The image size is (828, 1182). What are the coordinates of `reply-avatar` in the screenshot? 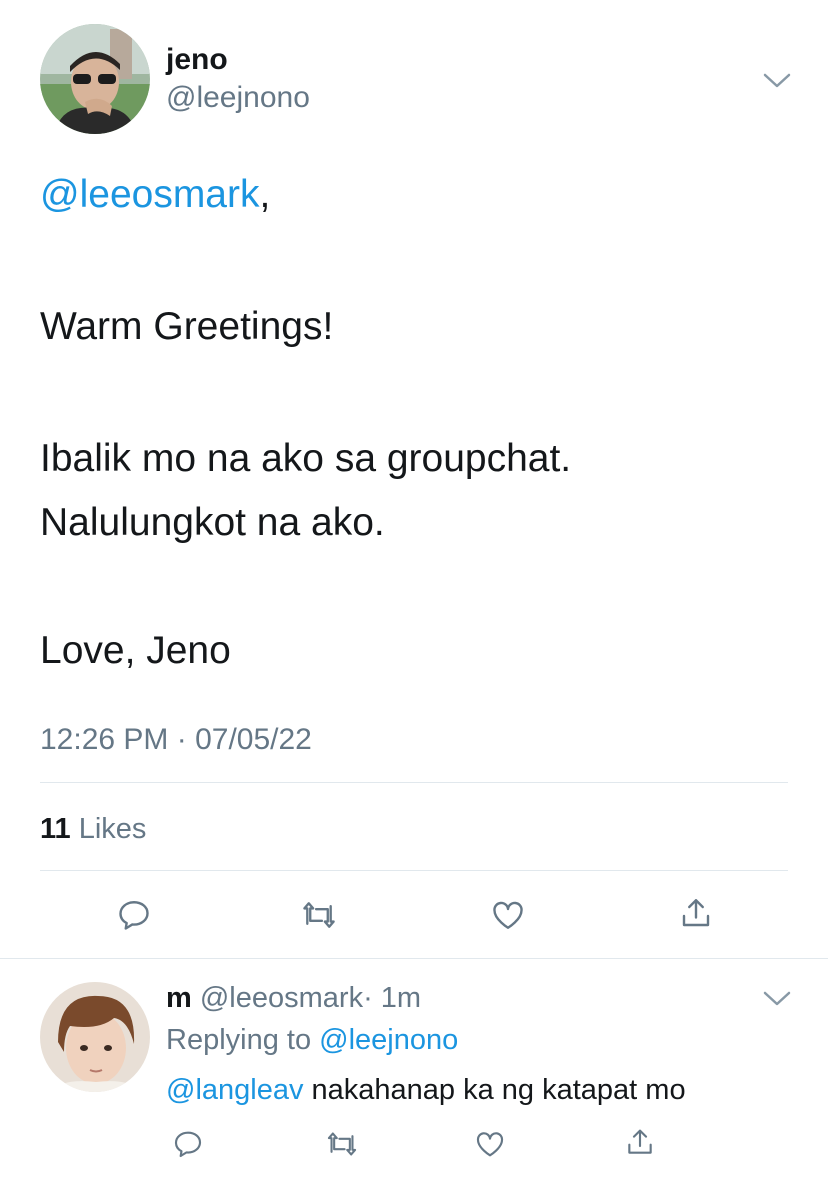 It's located at (95, 1037).